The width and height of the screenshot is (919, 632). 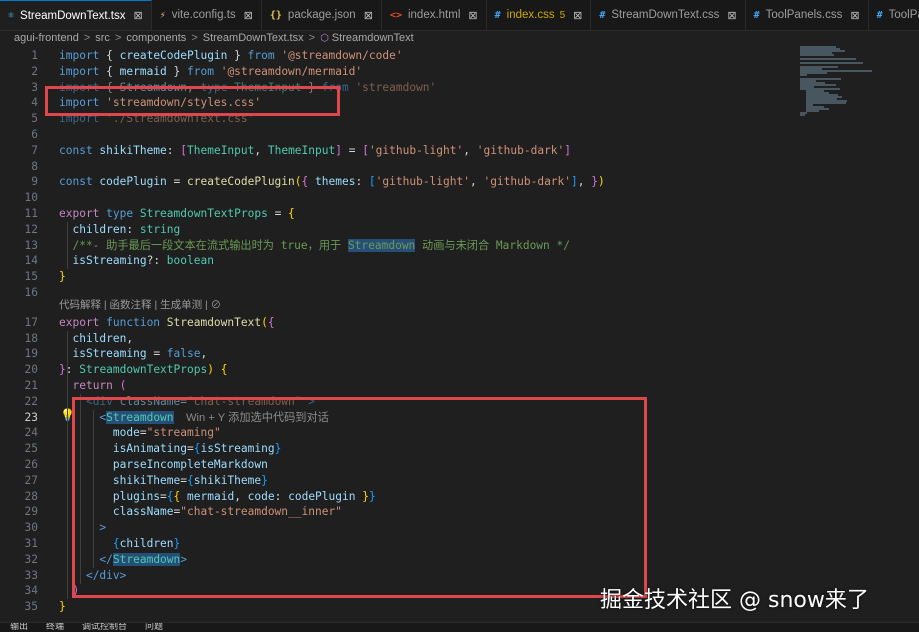 I want to click on code-line: 11 export type StreamdownTextProps = {, so click(x=400, y=214).